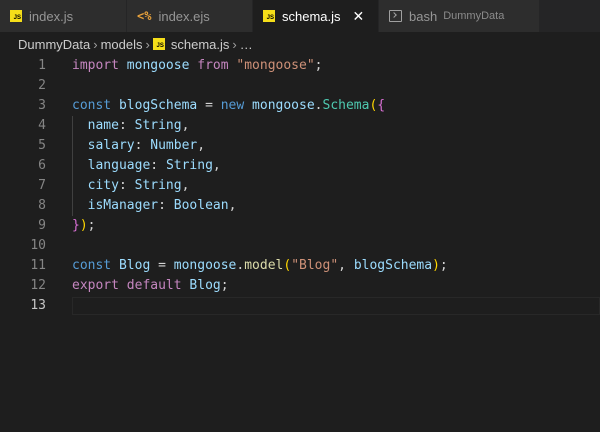  What do you see at coordinates (174, 145) in the screenshot?
I see `code-token: Number` at bounding box center [174, 145].